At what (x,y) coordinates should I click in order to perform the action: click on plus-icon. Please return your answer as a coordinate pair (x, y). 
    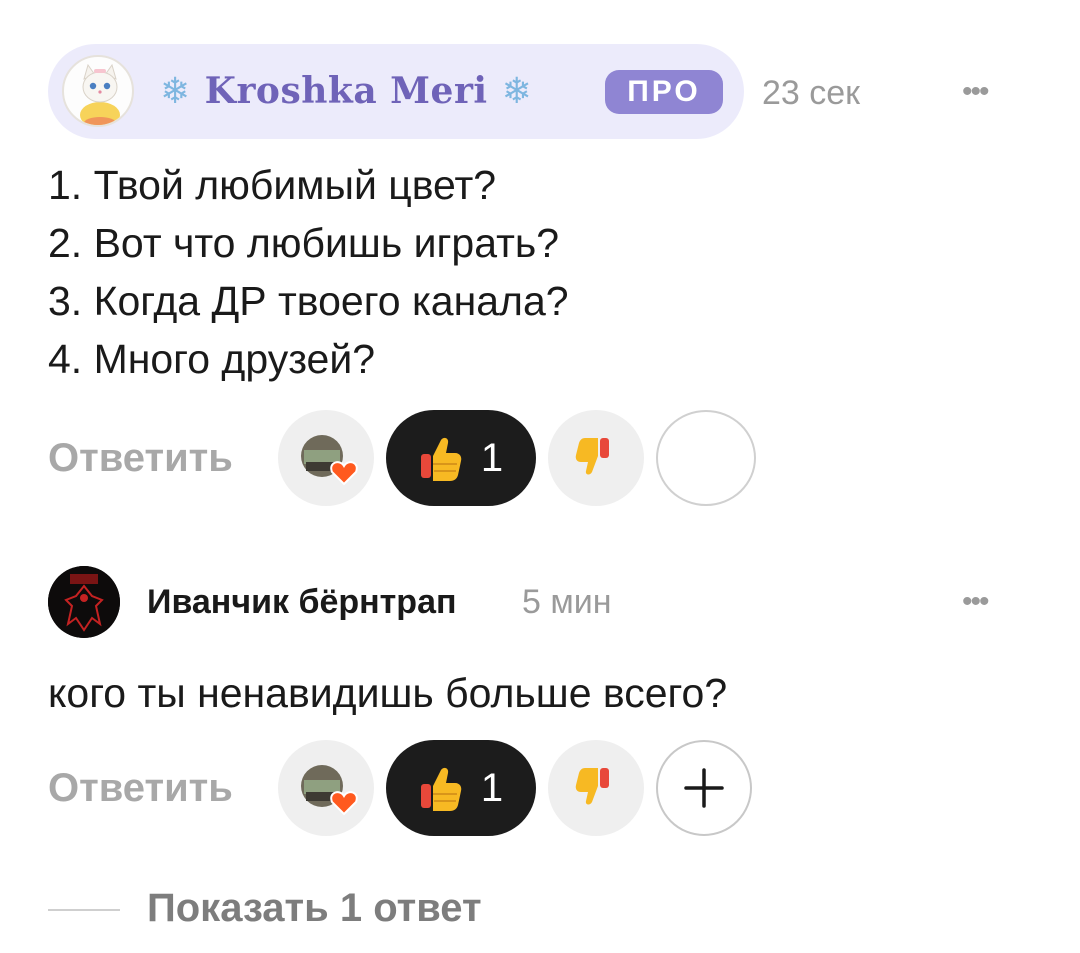
    Looking at the image, I should click on (704, 788).